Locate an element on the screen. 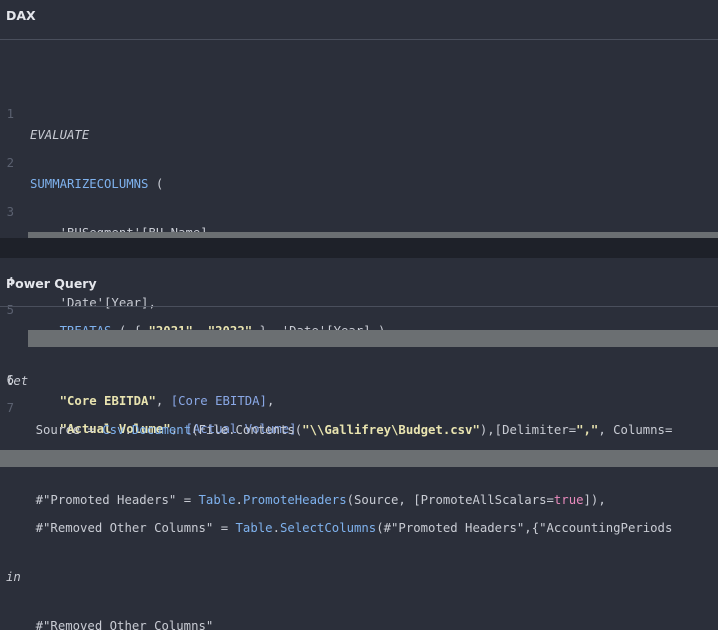  code-token: Document is located at coordinates (161, 430).